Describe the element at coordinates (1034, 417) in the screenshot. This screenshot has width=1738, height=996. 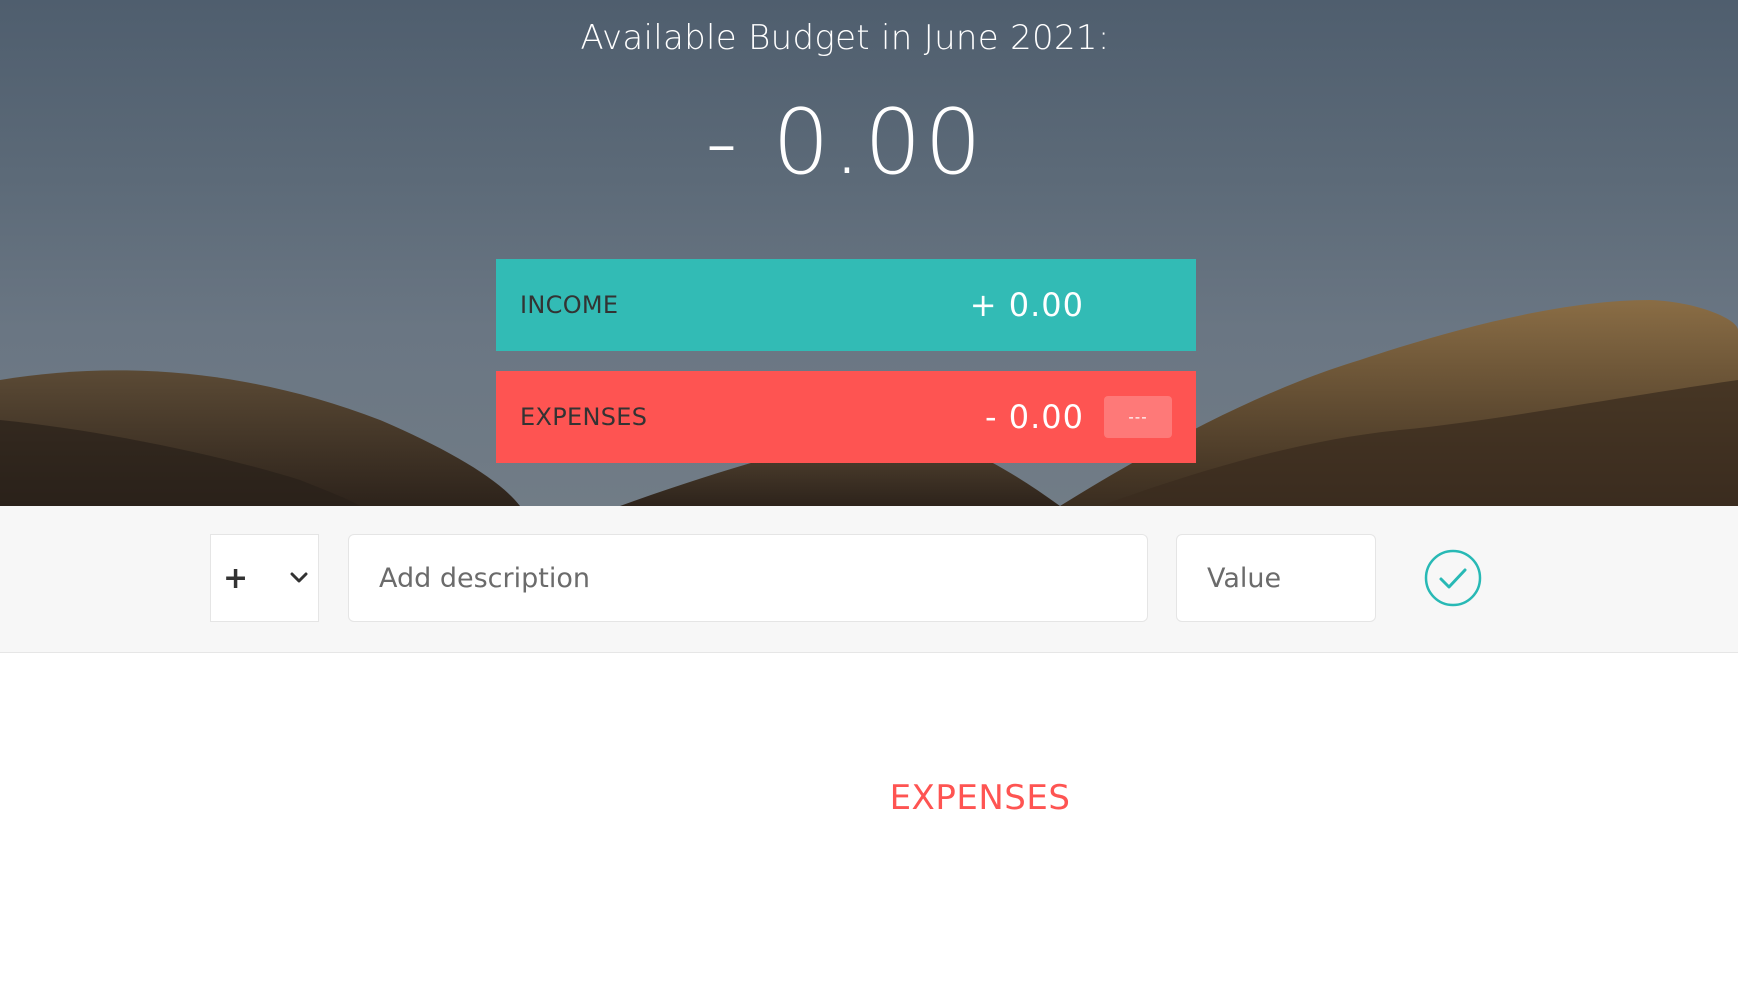
I see `expenses-value: - 0.00` at that location.